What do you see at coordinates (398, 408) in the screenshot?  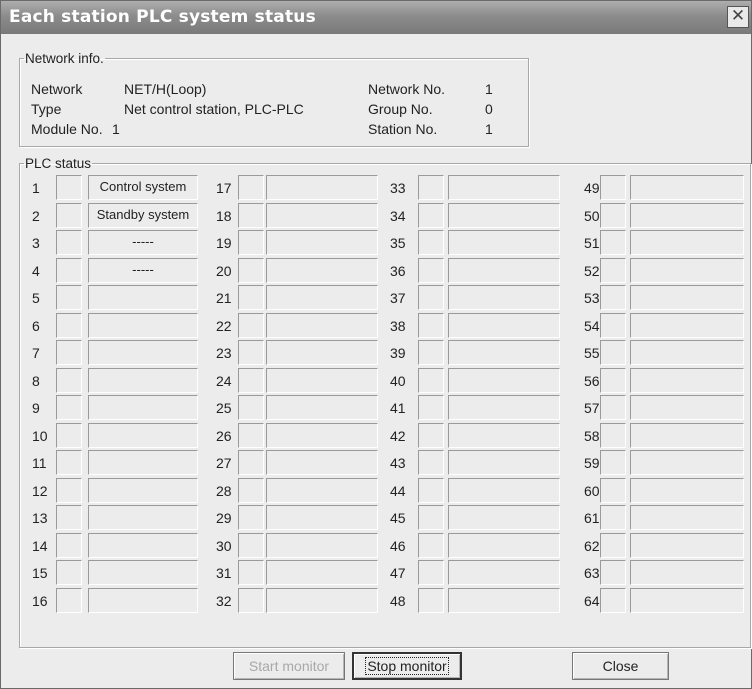 I see `station-number: 41` at bounding box center [398, 408].